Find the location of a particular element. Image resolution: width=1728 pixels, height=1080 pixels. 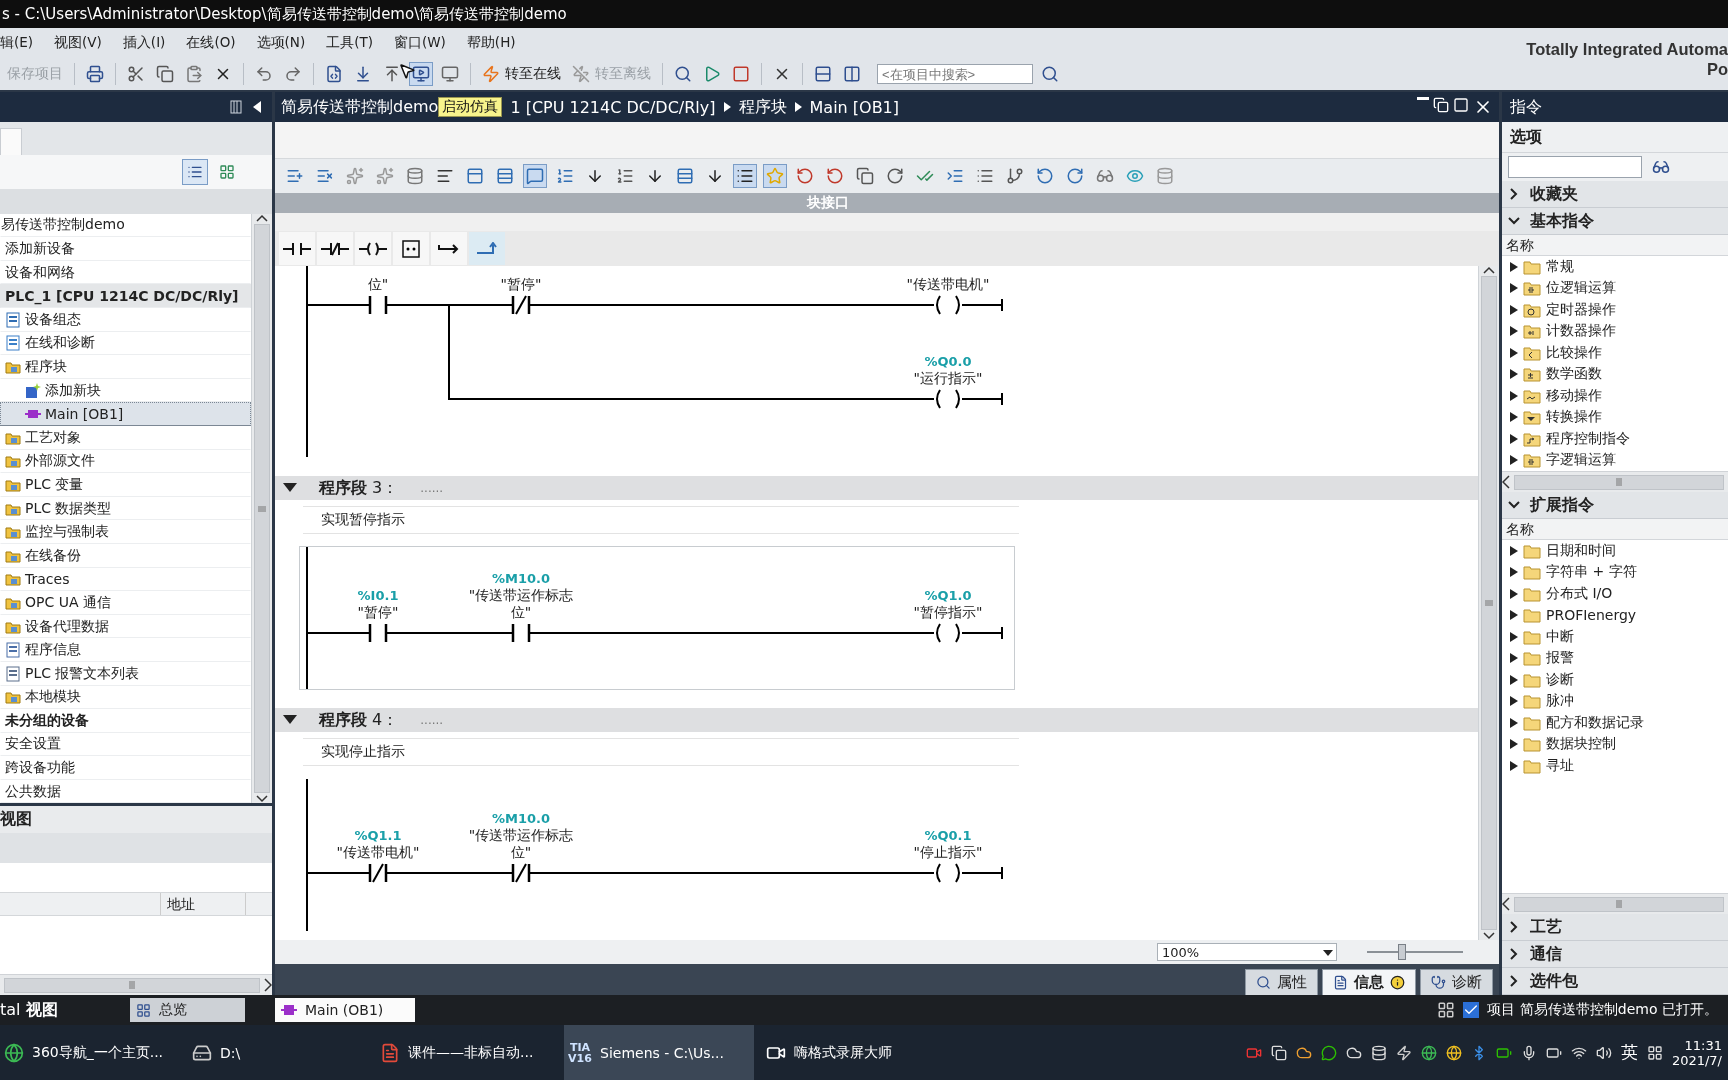

instruction-folder: 位逻辑运算 is located at coordinates (1615, 288).